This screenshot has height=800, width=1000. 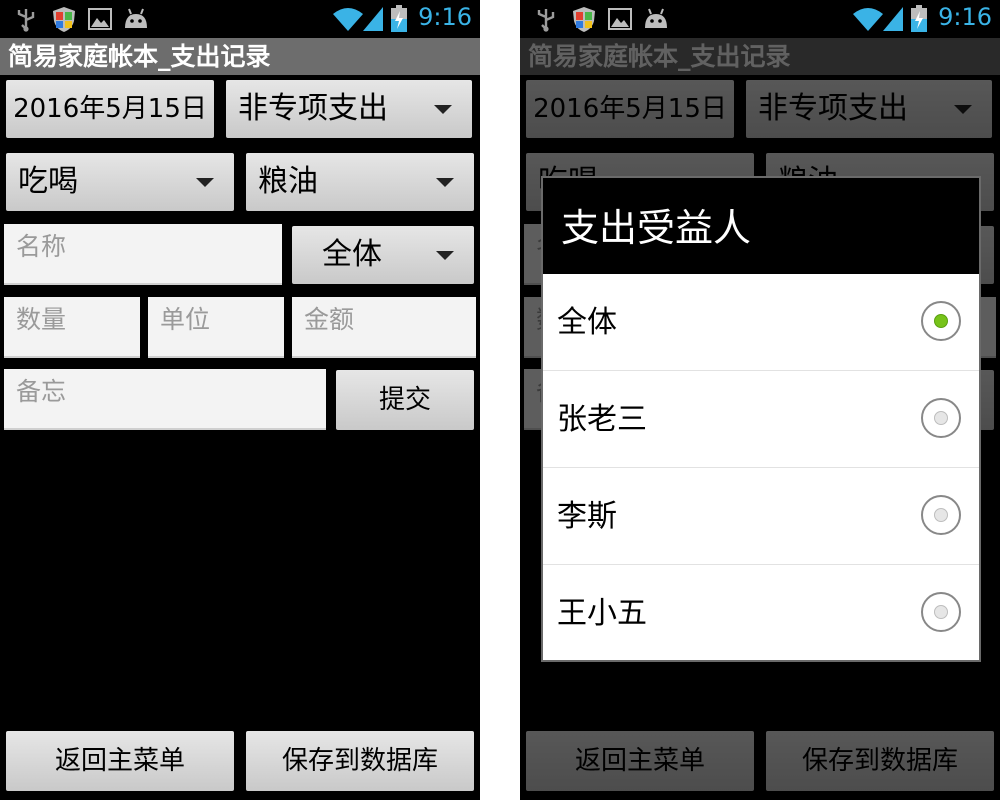 I want to click on quantity-input, so click(x=72, y=326).